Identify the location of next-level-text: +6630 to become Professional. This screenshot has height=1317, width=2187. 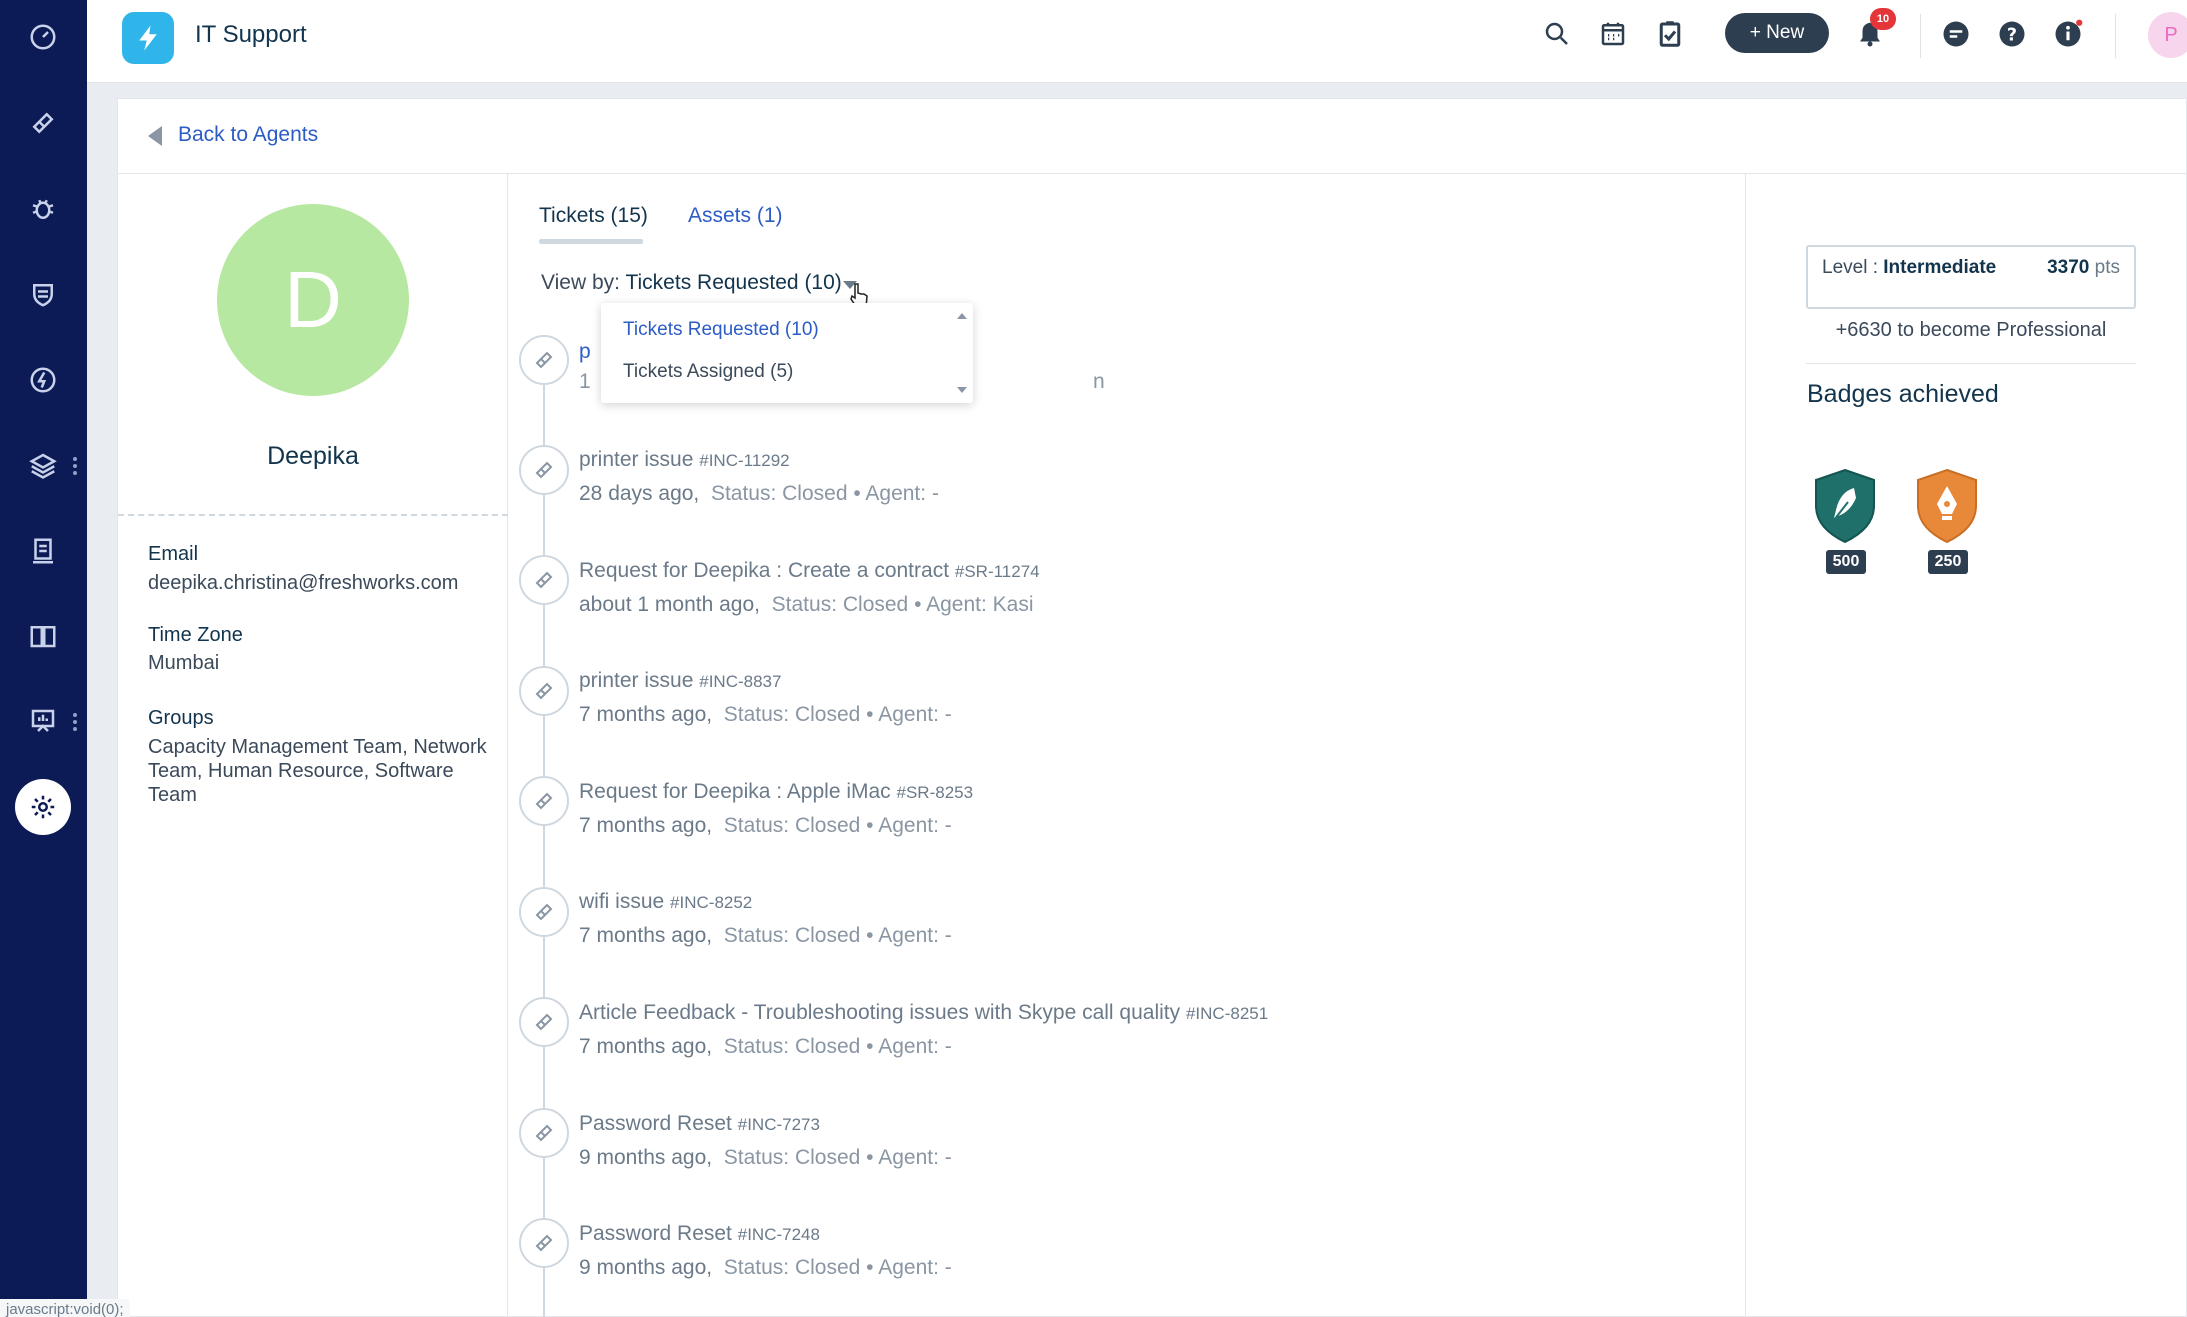
(1971, 330).